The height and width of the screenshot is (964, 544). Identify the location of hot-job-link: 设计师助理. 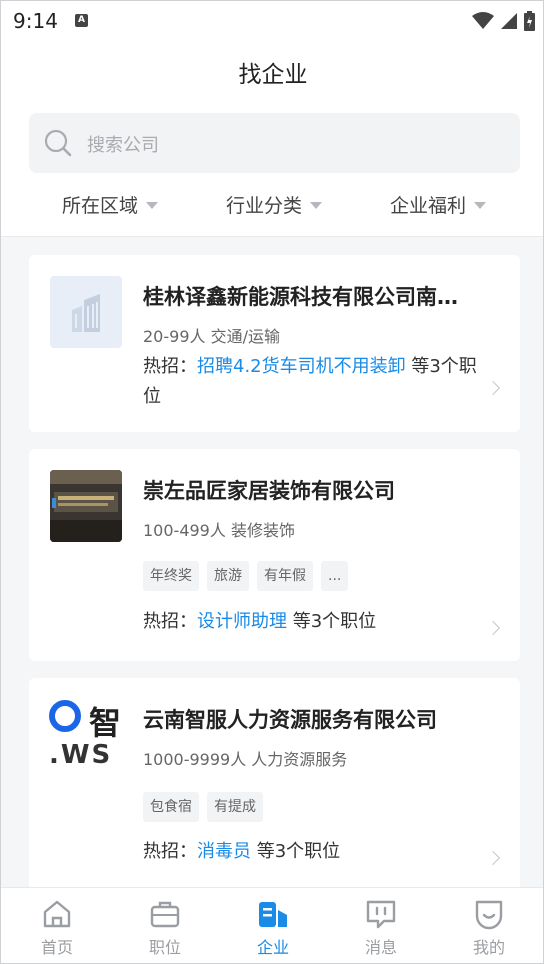
(242, 621).